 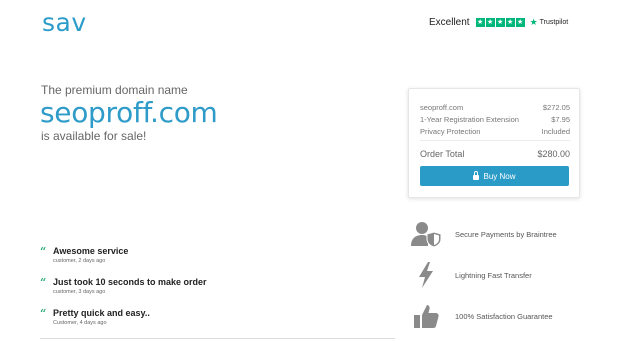 I want to click on order-total: Order Total $280.00, so click(x=495, y=154).